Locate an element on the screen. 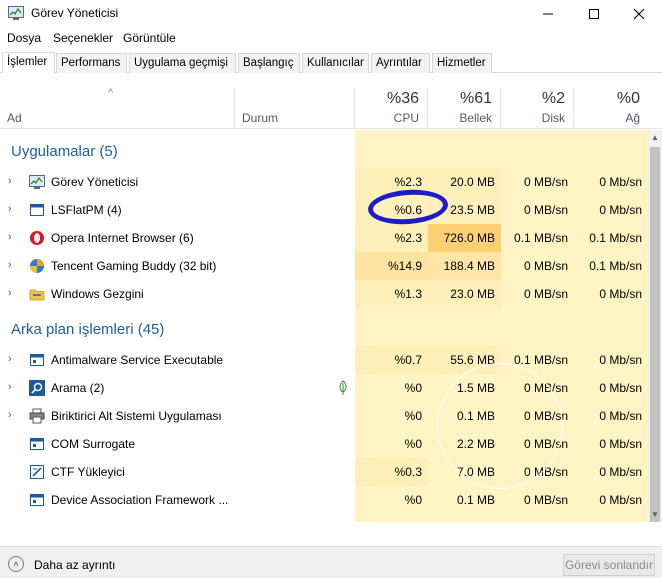 The image size is (662, 578). tab-hizmetler: Hizmetler is located at coordinates (462, 63).